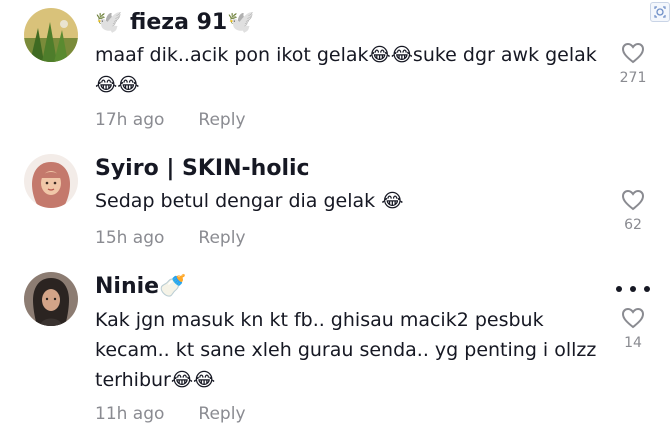 This screenshot has width=672, height=430. I want to click on comment-meta: 11h ago Reply, so click(170, 414).